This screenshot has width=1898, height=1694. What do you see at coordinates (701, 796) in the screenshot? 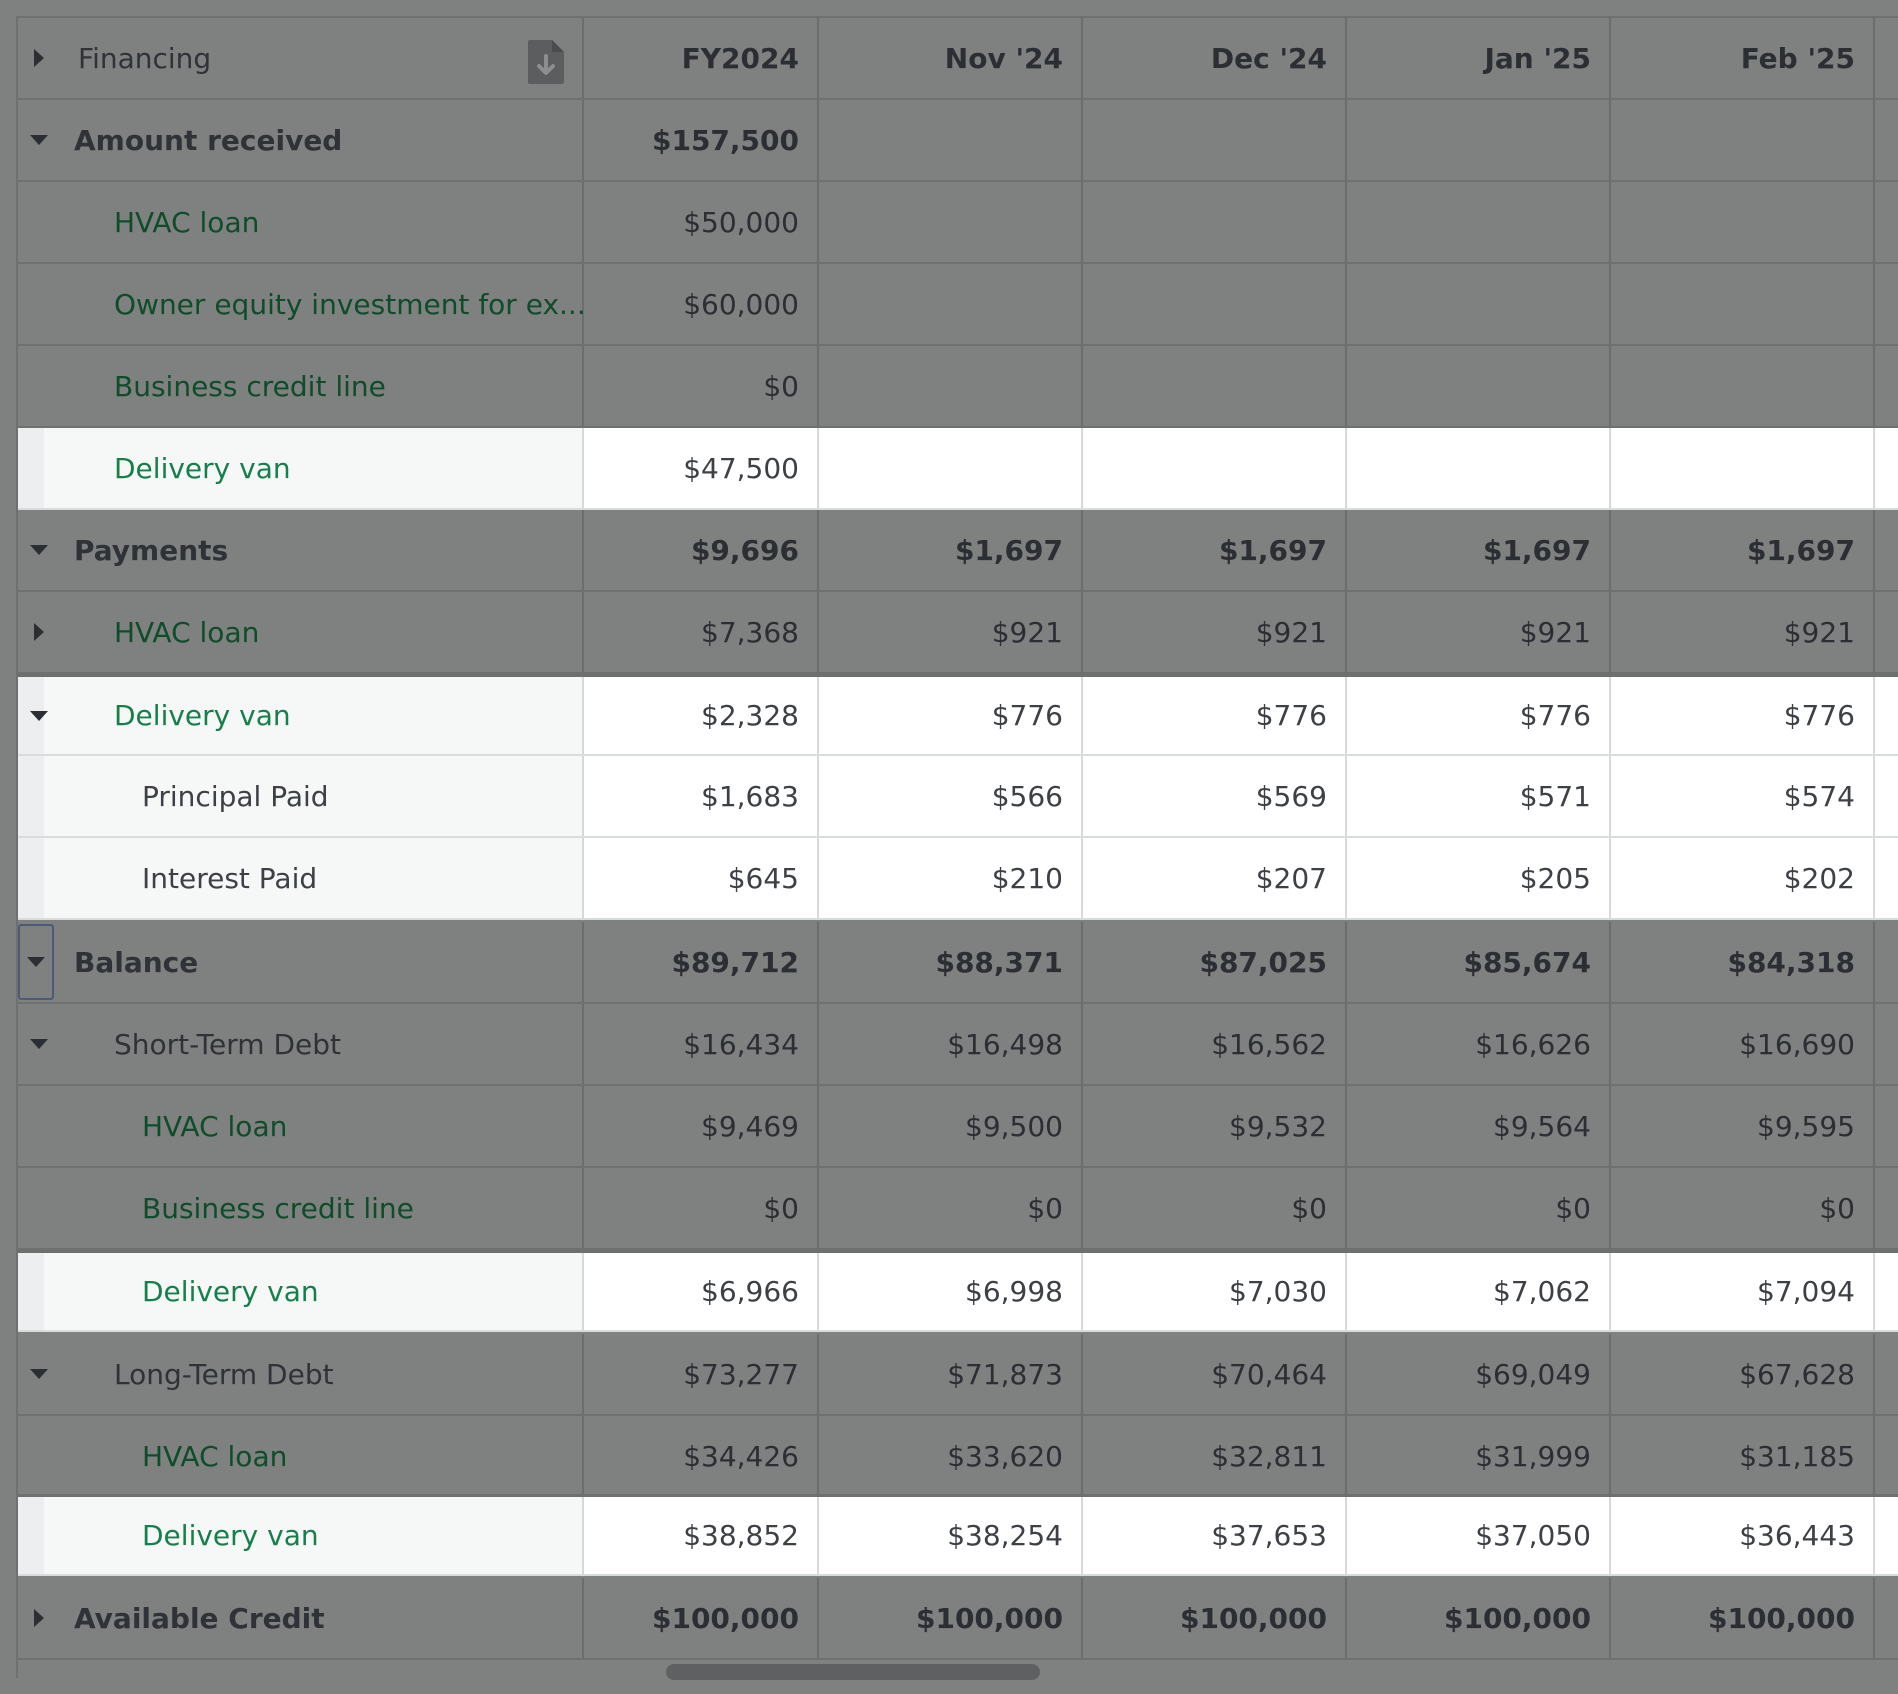
I see `value-cell: $1,683` at bounding box center [701, 796].